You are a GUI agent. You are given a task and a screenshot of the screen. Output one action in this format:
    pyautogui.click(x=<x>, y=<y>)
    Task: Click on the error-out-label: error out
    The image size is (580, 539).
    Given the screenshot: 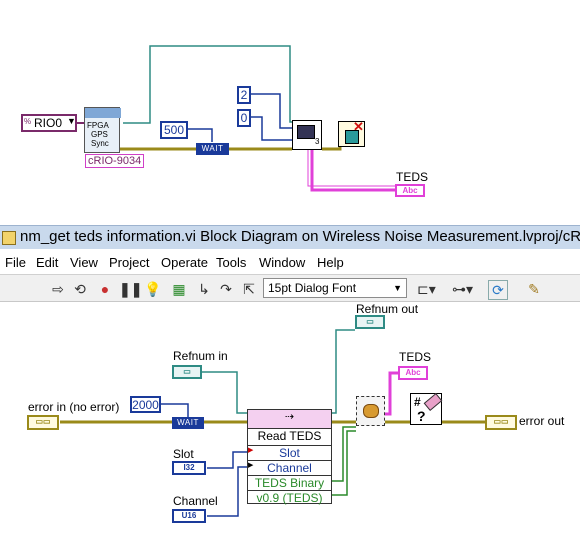 What is the action you would take?
    pyautogui.click(x=542, y=421)
    